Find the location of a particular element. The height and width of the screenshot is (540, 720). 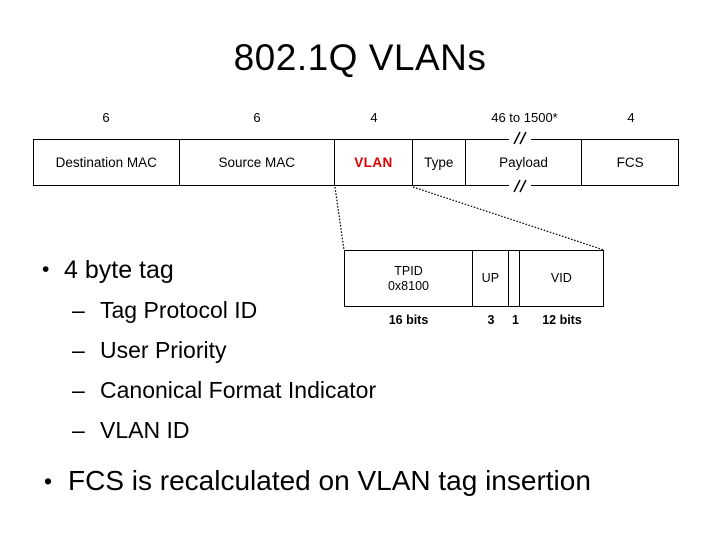

frame-cell-type: Type is located at coordinates (439, 162).